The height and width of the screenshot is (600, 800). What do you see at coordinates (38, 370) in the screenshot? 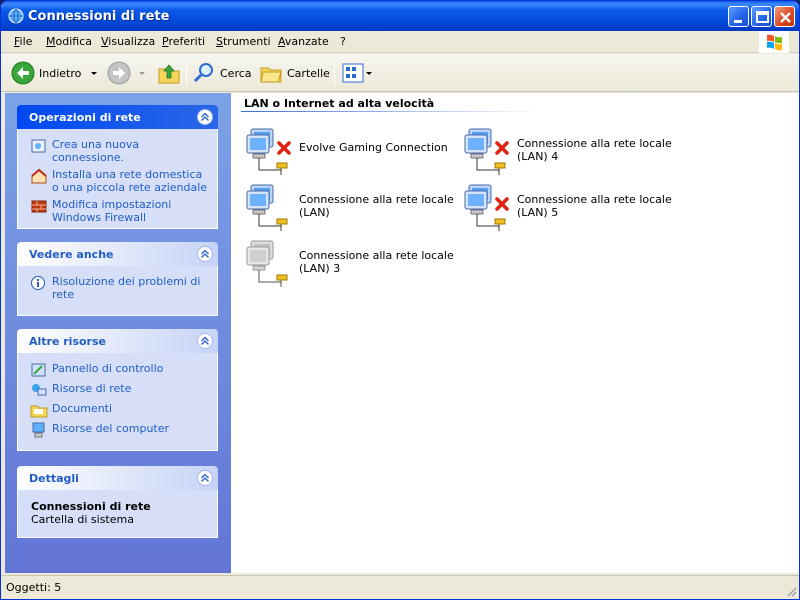
I see `control-panel-icon` at bounding box center [38, 370].